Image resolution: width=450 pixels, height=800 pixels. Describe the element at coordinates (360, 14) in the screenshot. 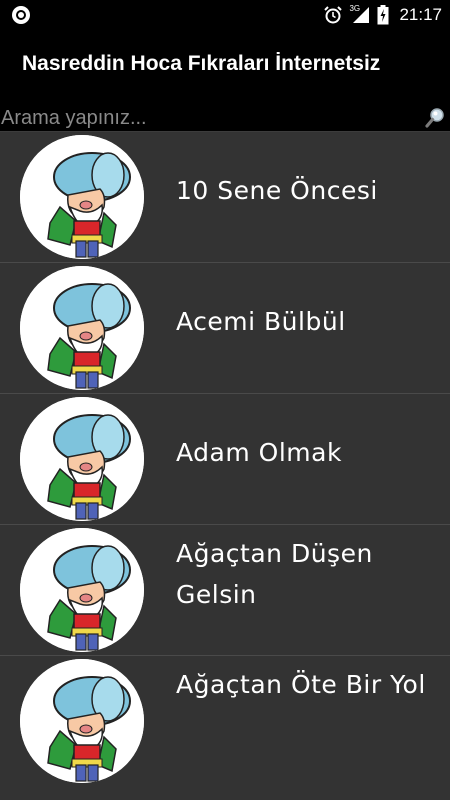

I see `signal-icon: 3G` at that location.